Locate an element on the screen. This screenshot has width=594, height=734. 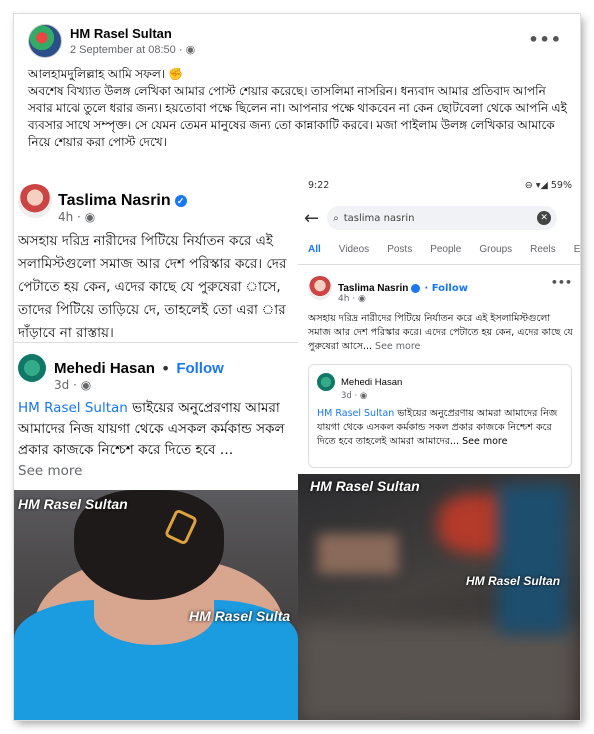
tab-all: All is located at coordinates (314, 249).